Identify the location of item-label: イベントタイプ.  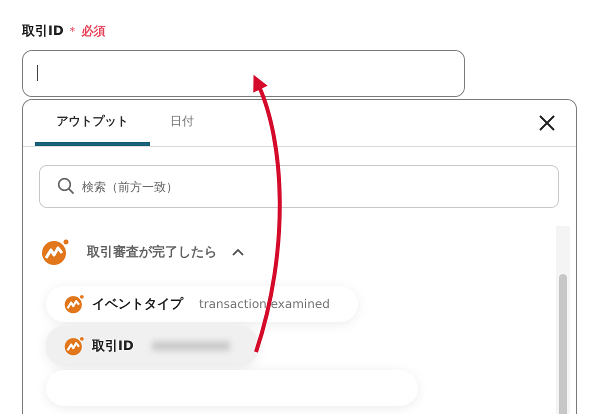
(137, 304).